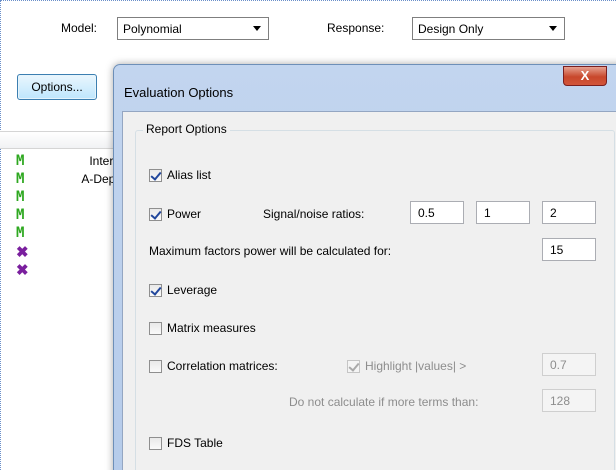 This screenshot has width=616, height=470. What do you see at coordinates (155, 366) in the screenshot?
I see `correlation-matrices-checkbox` at bounding box center [155, 366].